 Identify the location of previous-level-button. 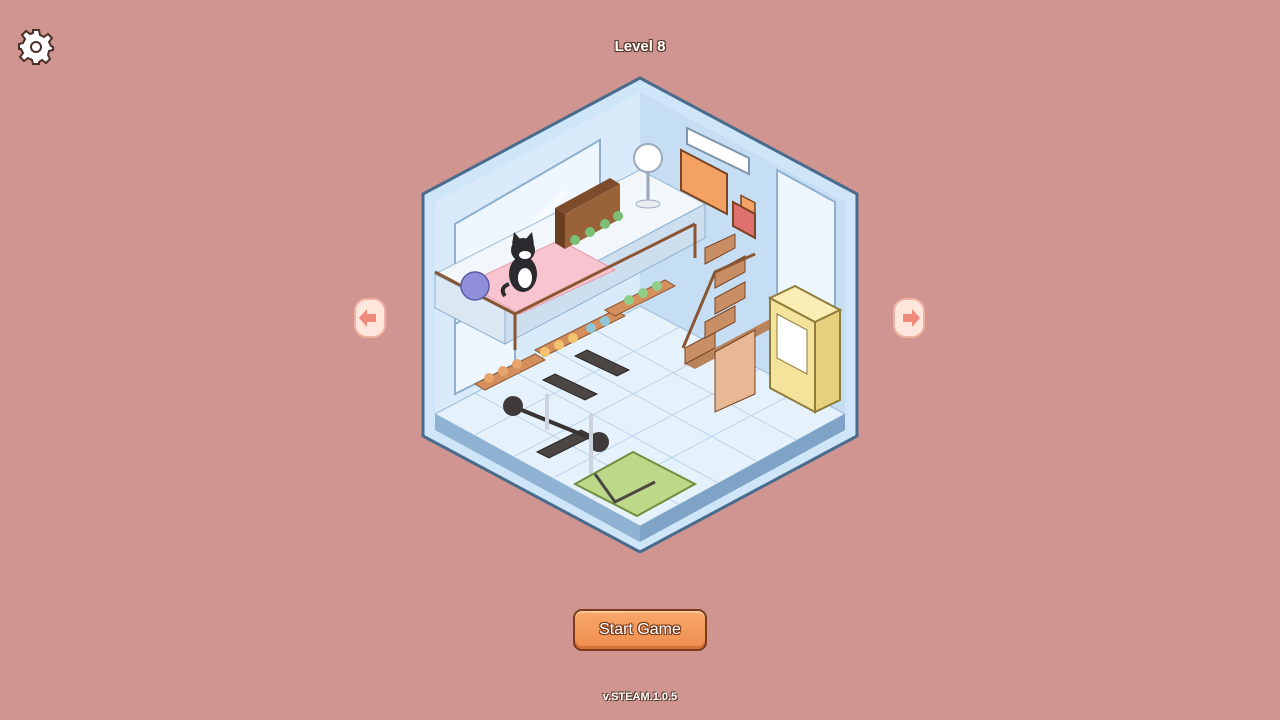
(370, 318).